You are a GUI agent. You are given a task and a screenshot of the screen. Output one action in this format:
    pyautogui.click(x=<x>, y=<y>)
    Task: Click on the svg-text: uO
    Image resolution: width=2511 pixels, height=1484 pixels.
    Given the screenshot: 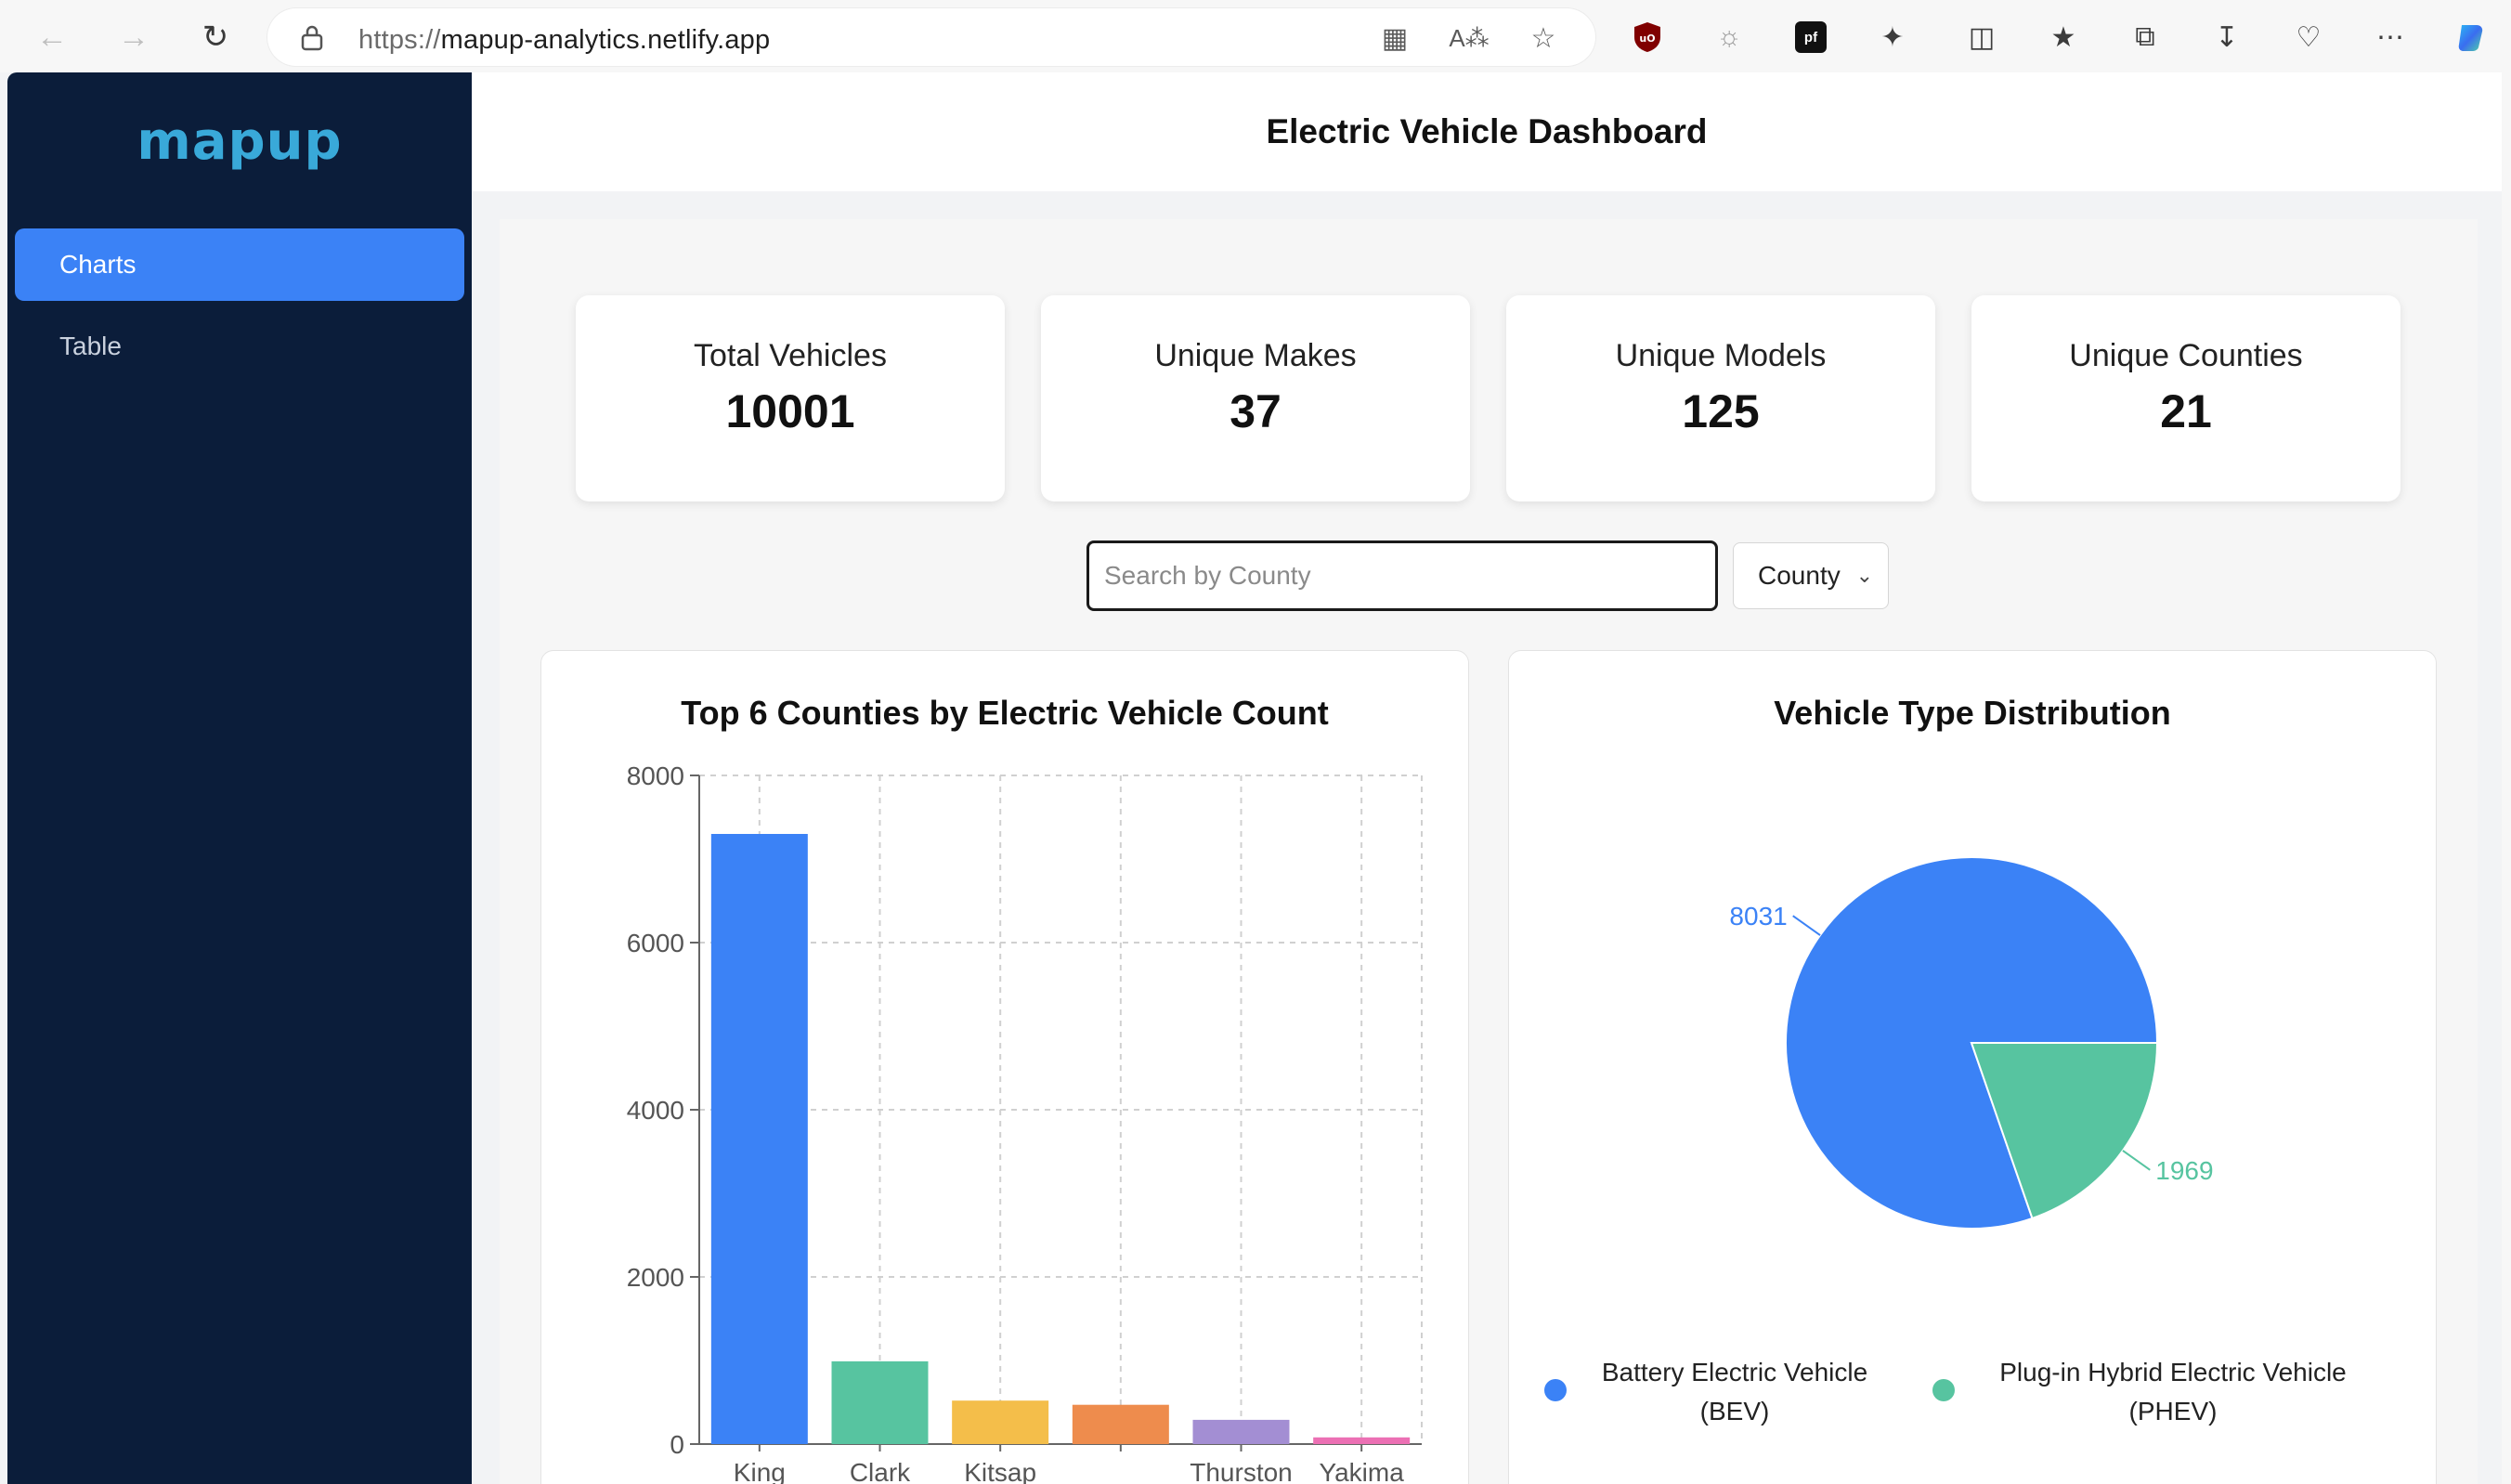 What is the action you would take?
    pyautogui.click(x=1647, y=39)
    